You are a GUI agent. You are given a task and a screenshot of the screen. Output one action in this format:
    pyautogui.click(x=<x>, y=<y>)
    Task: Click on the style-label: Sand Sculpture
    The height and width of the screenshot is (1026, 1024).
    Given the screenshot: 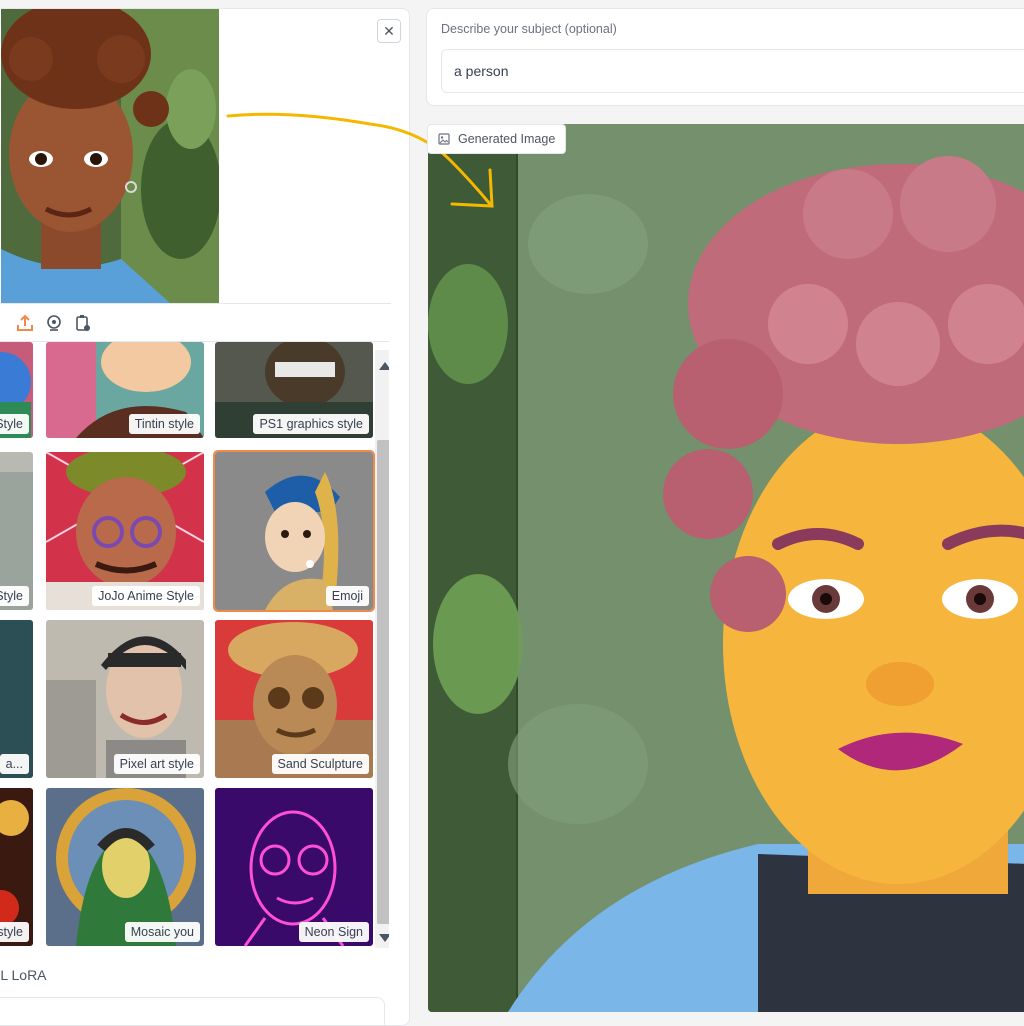 What is the action you would take?
    pyautogui.click(x=320, y=764)
    